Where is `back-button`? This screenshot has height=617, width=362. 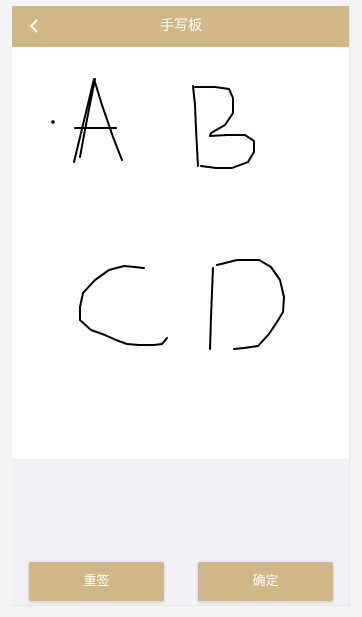
back-button is located at coordinates (34, 26).